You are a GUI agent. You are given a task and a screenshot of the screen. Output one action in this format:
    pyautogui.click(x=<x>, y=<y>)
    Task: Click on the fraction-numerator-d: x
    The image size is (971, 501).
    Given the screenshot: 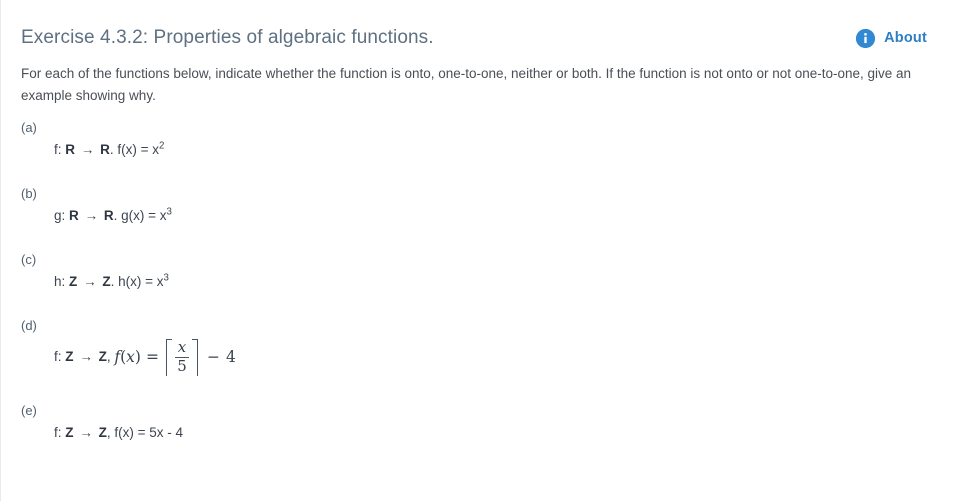 What is the action you would take?
    pyautogui.click(x=182, y=347)
    